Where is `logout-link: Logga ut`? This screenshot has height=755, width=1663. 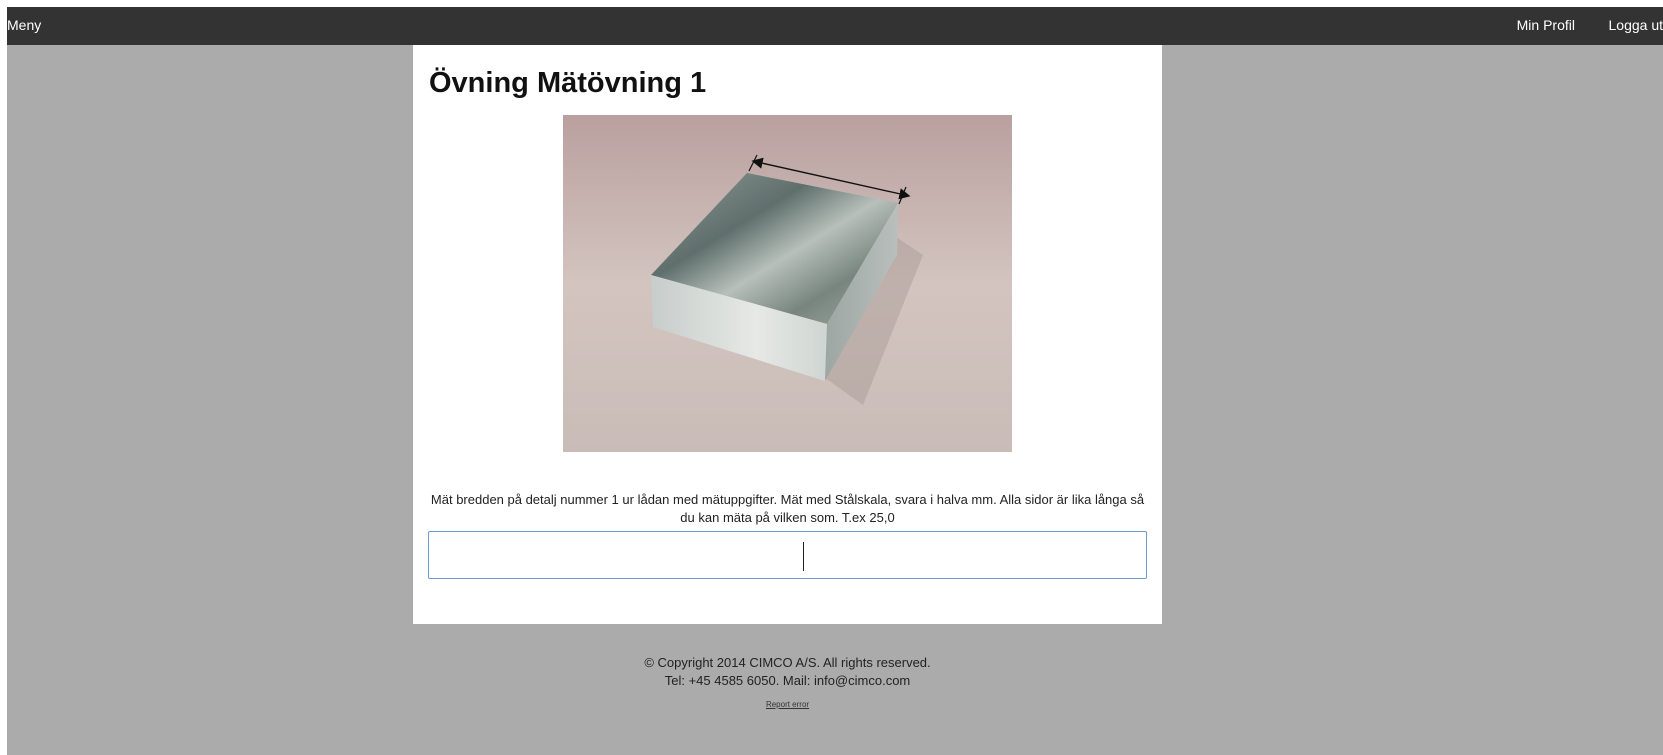 logout-link: Logga ut is located at coordinates (1636, 25).